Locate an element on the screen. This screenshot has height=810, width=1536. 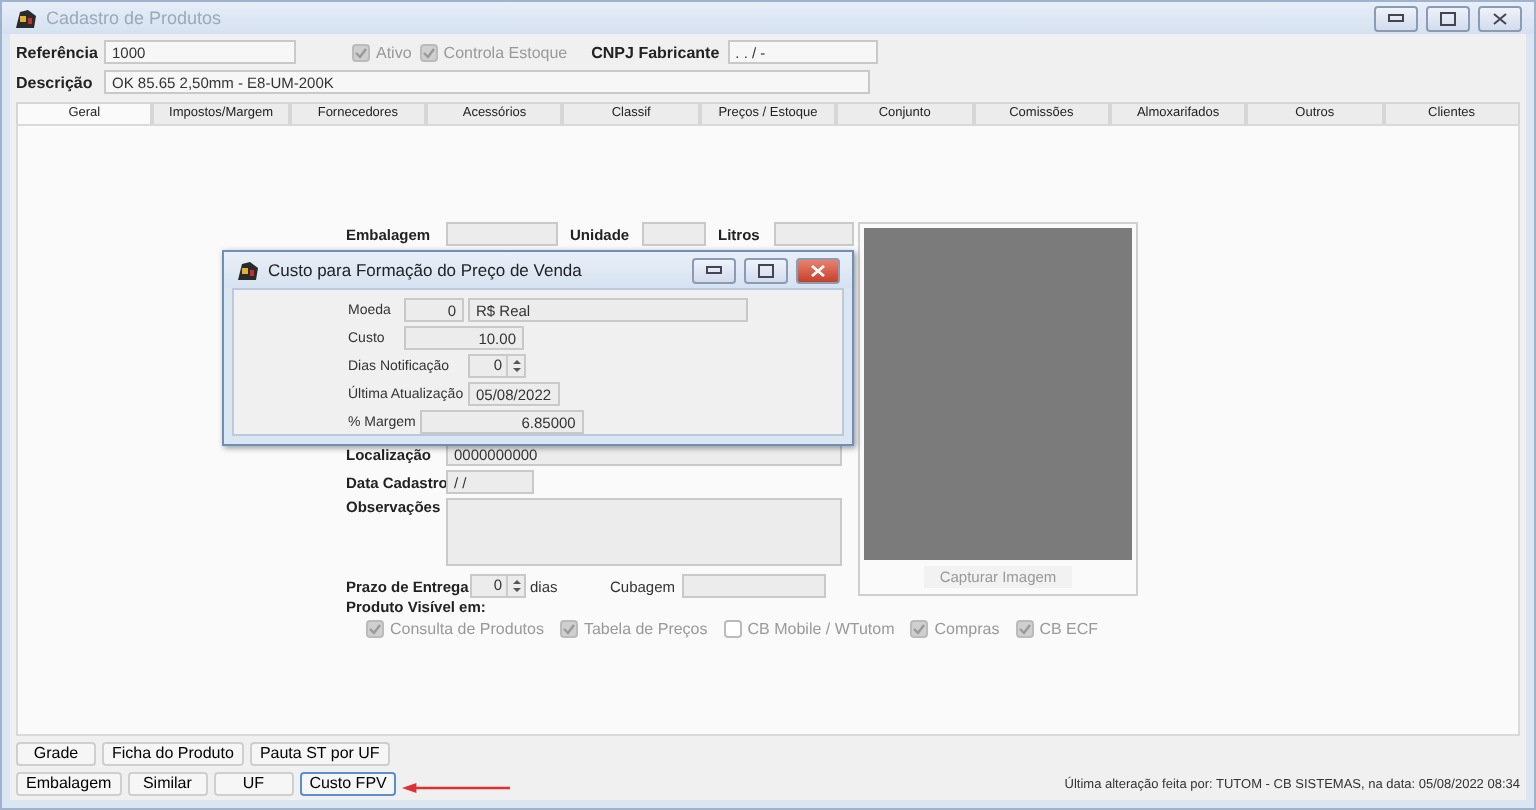
field-label: Referência is located at coordinates (56, 52).